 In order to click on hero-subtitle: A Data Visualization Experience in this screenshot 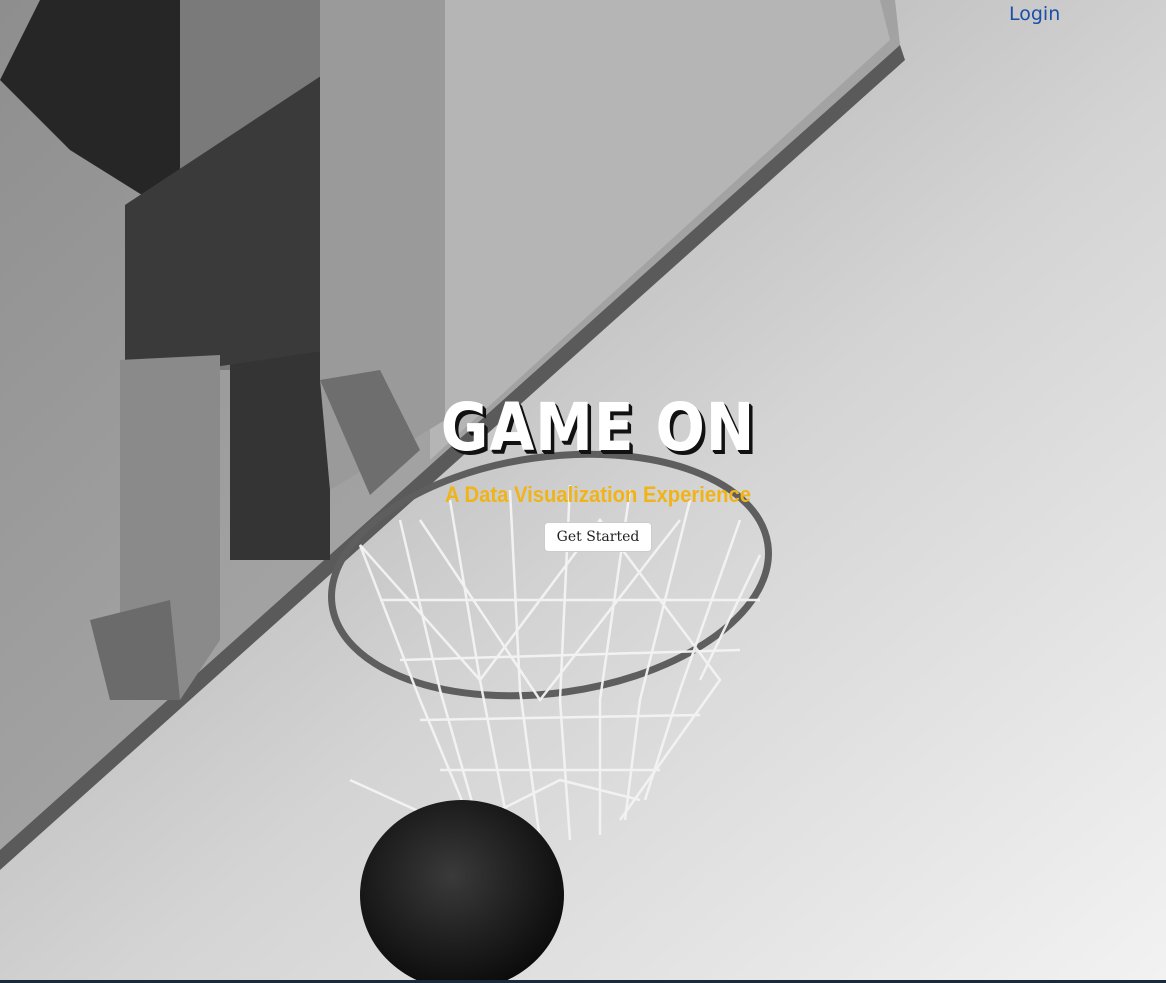, I will do `click(598, 494)`.